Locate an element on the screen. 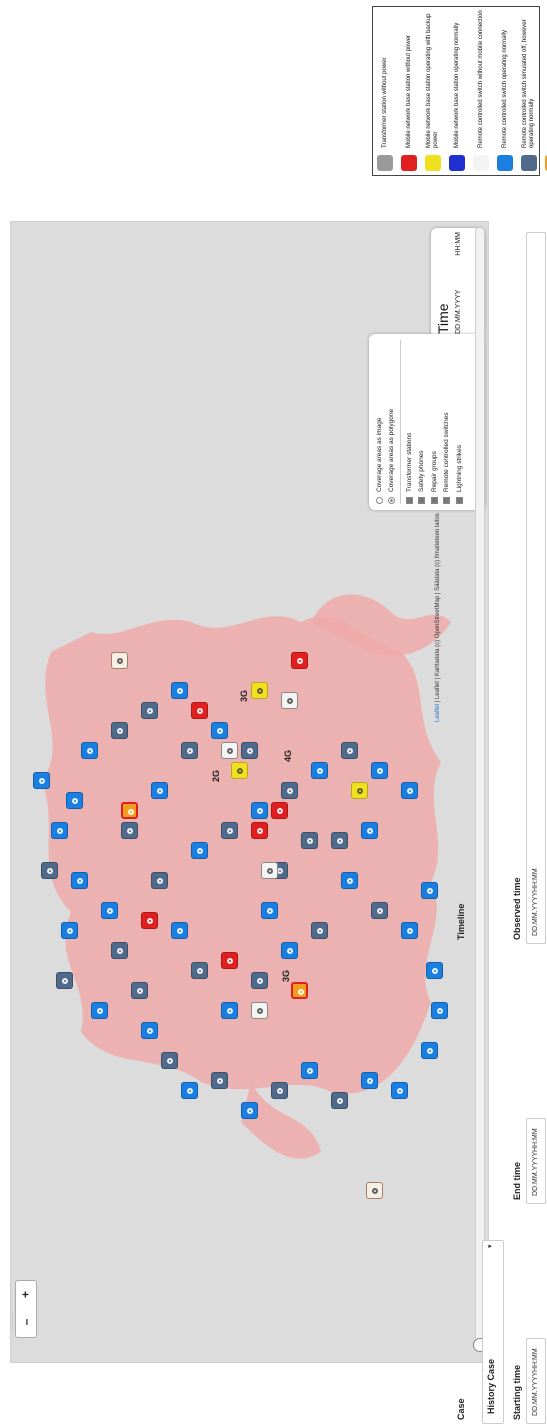 Image resolution: width=547 pixels, height=1427 pixels. coverage-option: Coverage areas as image is located at coordinates (379, 422).